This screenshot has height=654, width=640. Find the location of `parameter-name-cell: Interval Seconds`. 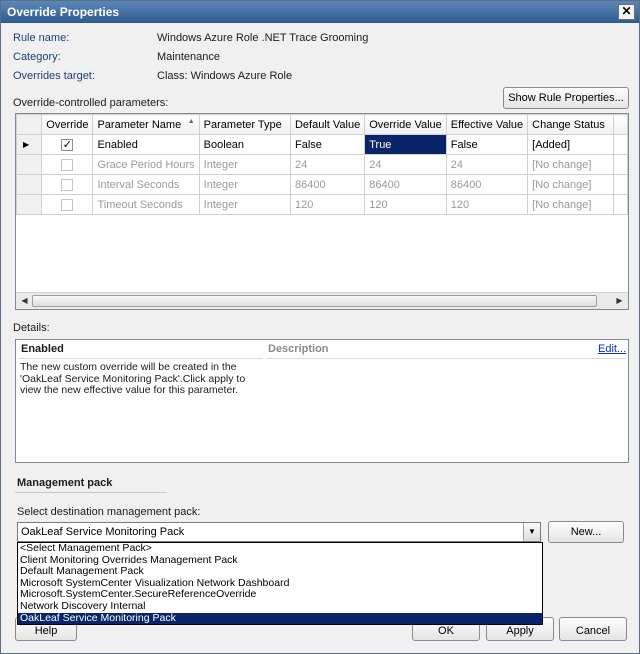

parameter-name-cell: Interval Seconds is located at coordinates (146, 184).